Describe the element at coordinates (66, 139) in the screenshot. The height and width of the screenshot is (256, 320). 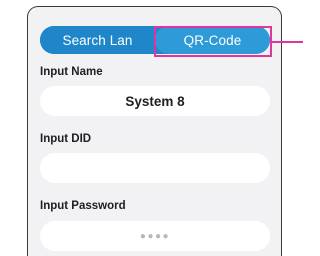
I see `input-did-label: Input DID` at that location.